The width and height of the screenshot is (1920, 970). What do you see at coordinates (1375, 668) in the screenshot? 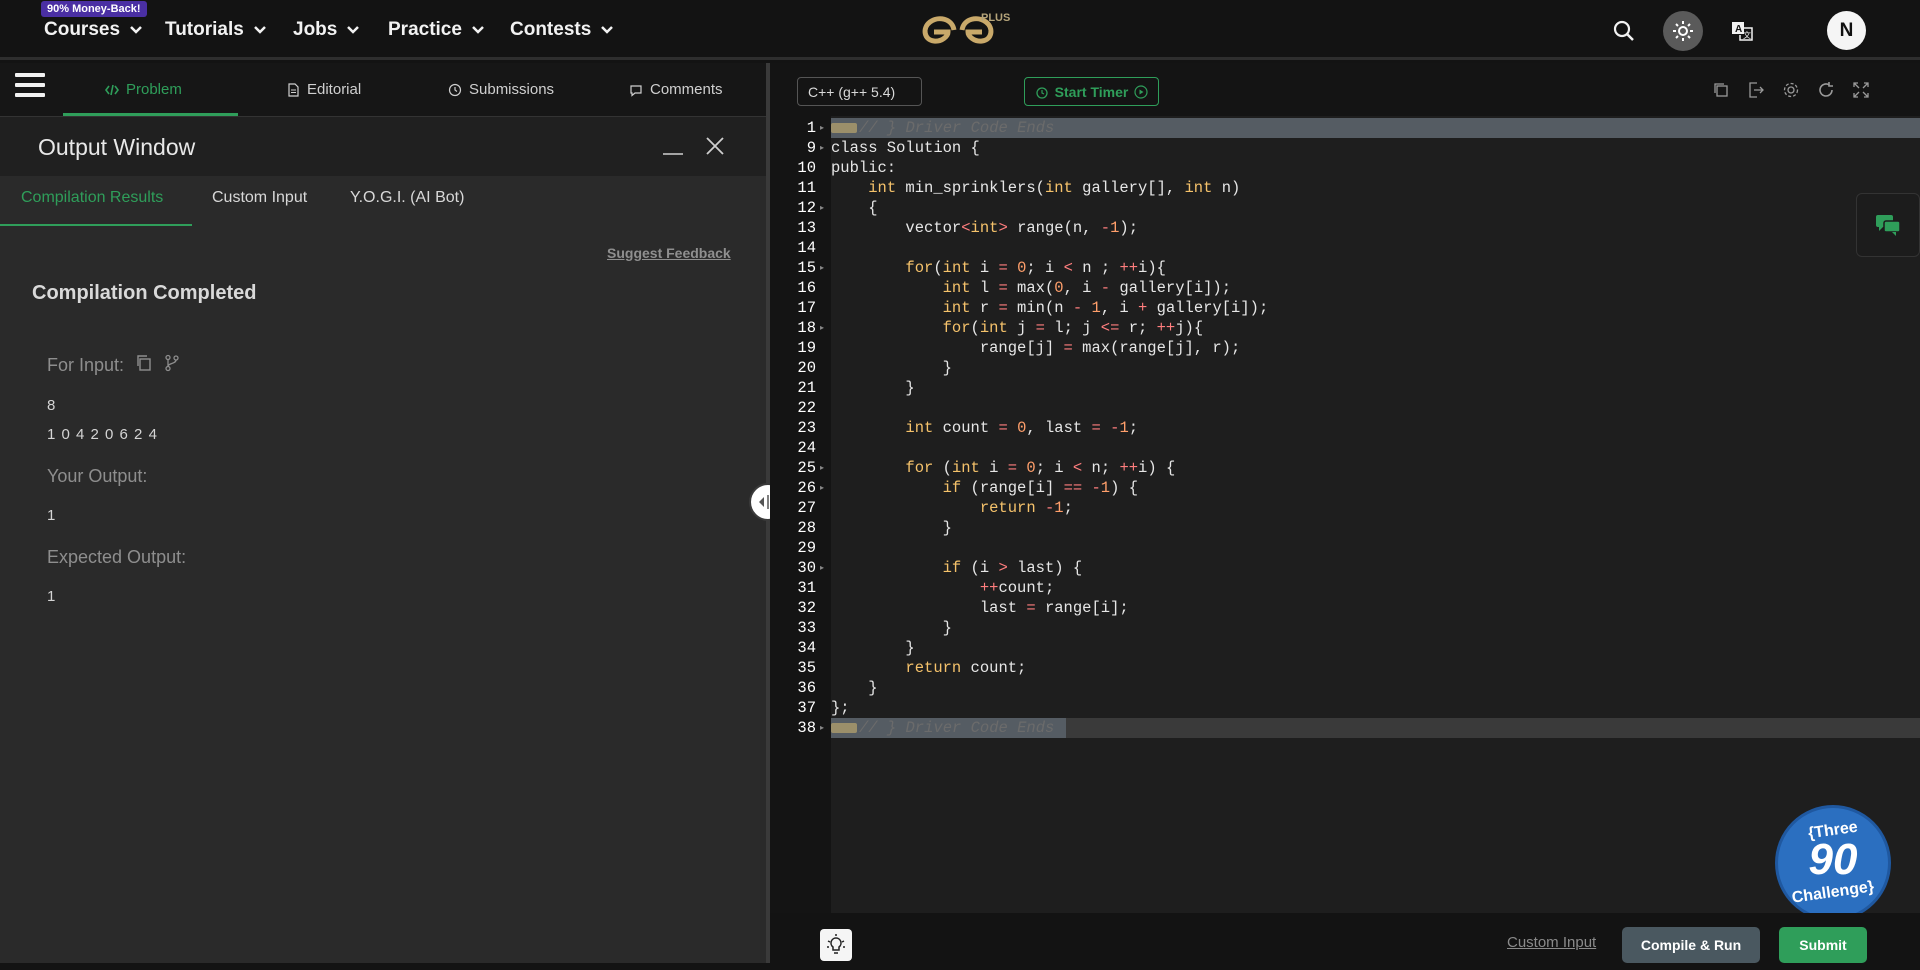
I see `code-line: return count;` at bounding box center [1375, 668].